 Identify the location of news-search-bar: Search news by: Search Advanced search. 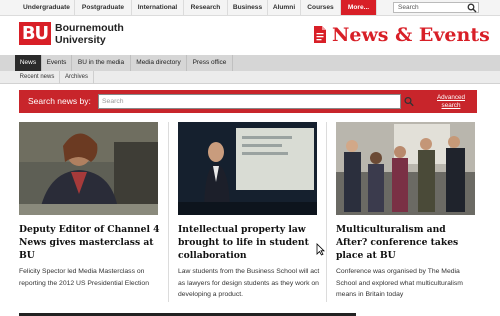
(248, 101).